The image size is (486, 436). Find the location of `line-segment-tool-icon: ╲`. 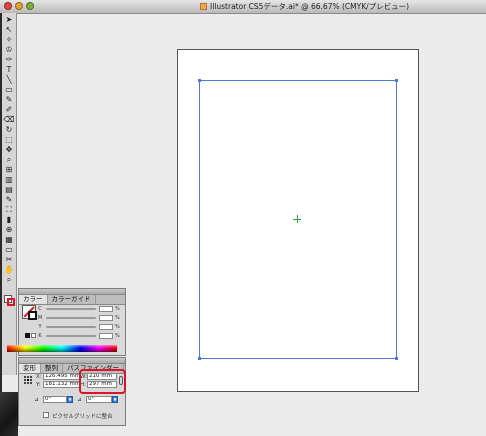

line-segment-tool-icon: ╲ is located at coordinates (9, 79).